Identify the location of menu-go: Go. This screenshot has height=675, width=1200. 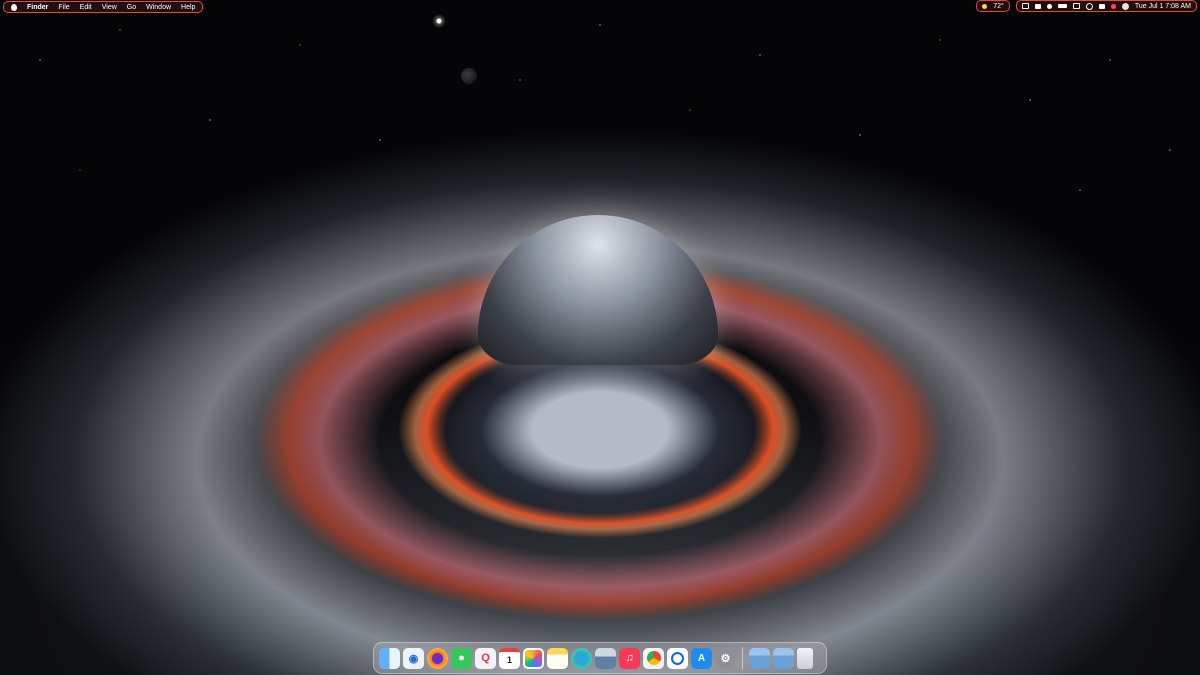
(131, 7).